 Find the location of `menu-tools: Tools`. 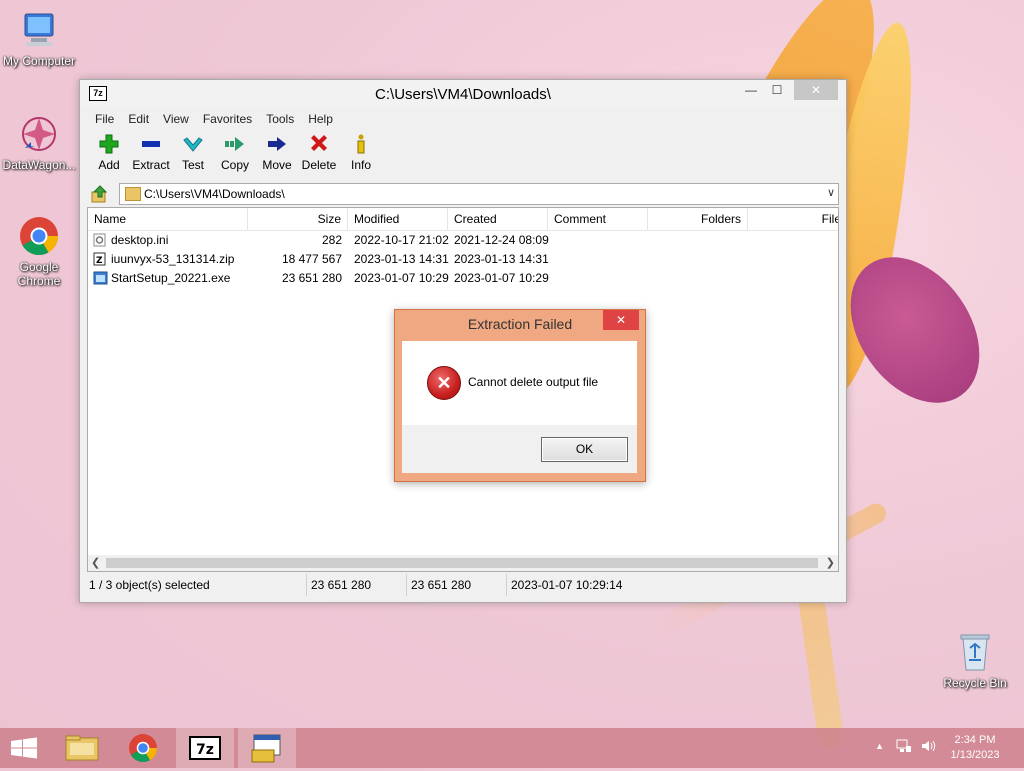

menu-tools: Tools is located at coordinates (280, 119).